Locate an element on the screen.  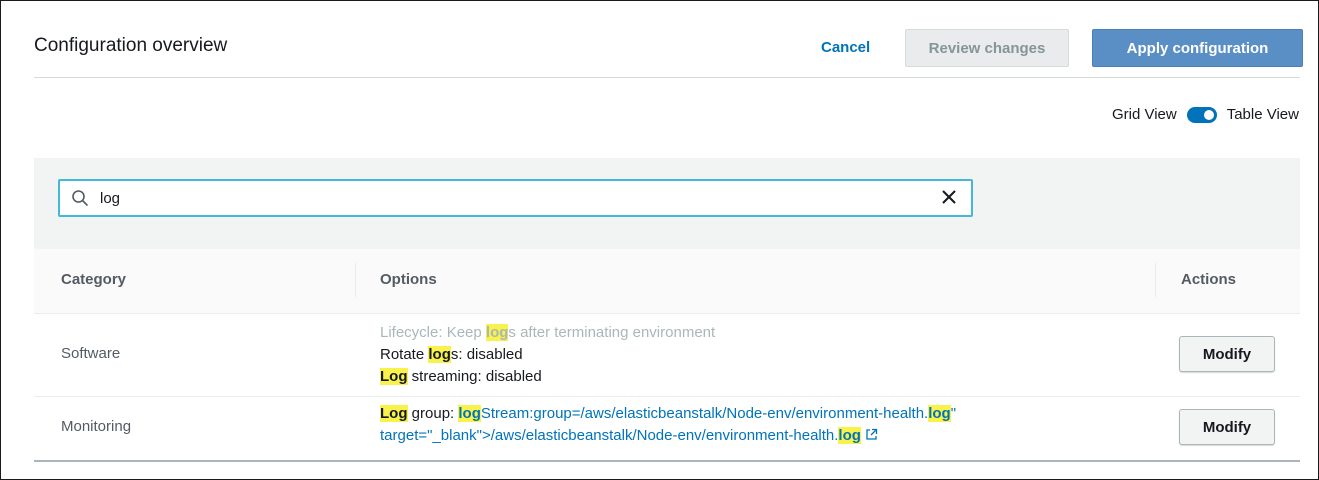
cancel-button: Cancel is located at coordinates (845, 47).